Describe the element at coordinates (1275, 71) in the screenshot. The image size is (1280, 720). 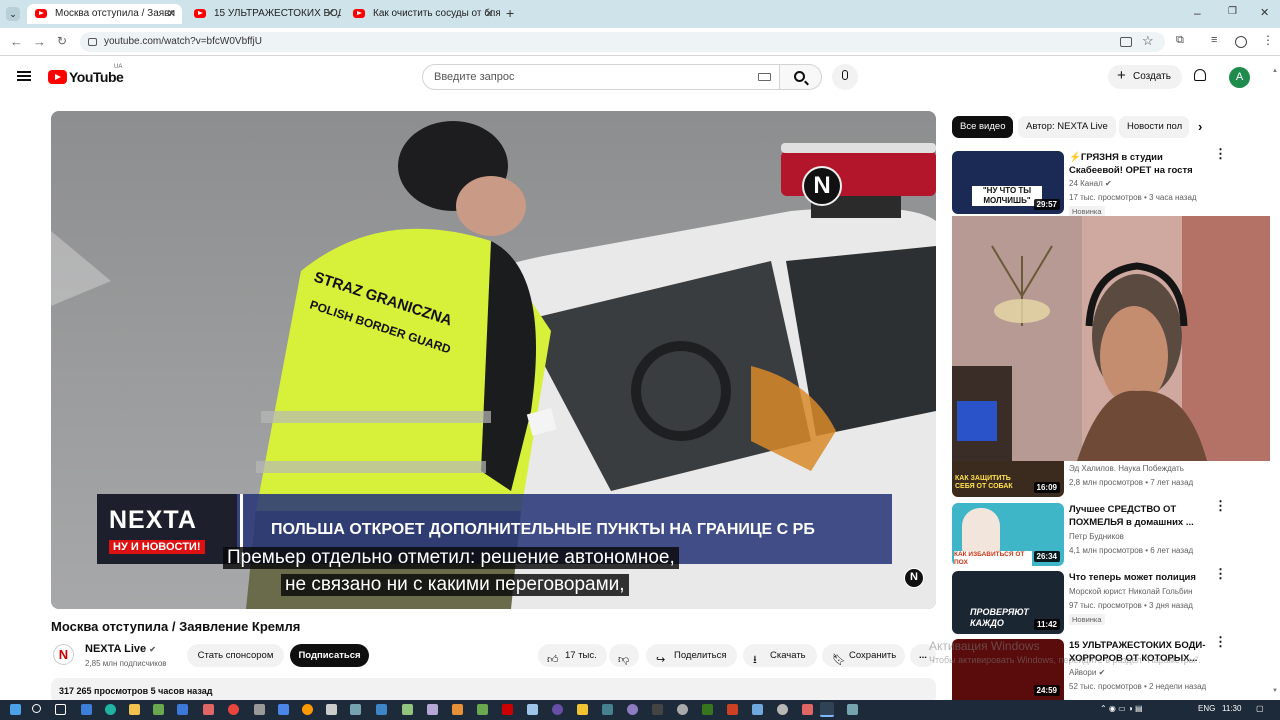
I see `scroll-up-icon: ▲` at that location.